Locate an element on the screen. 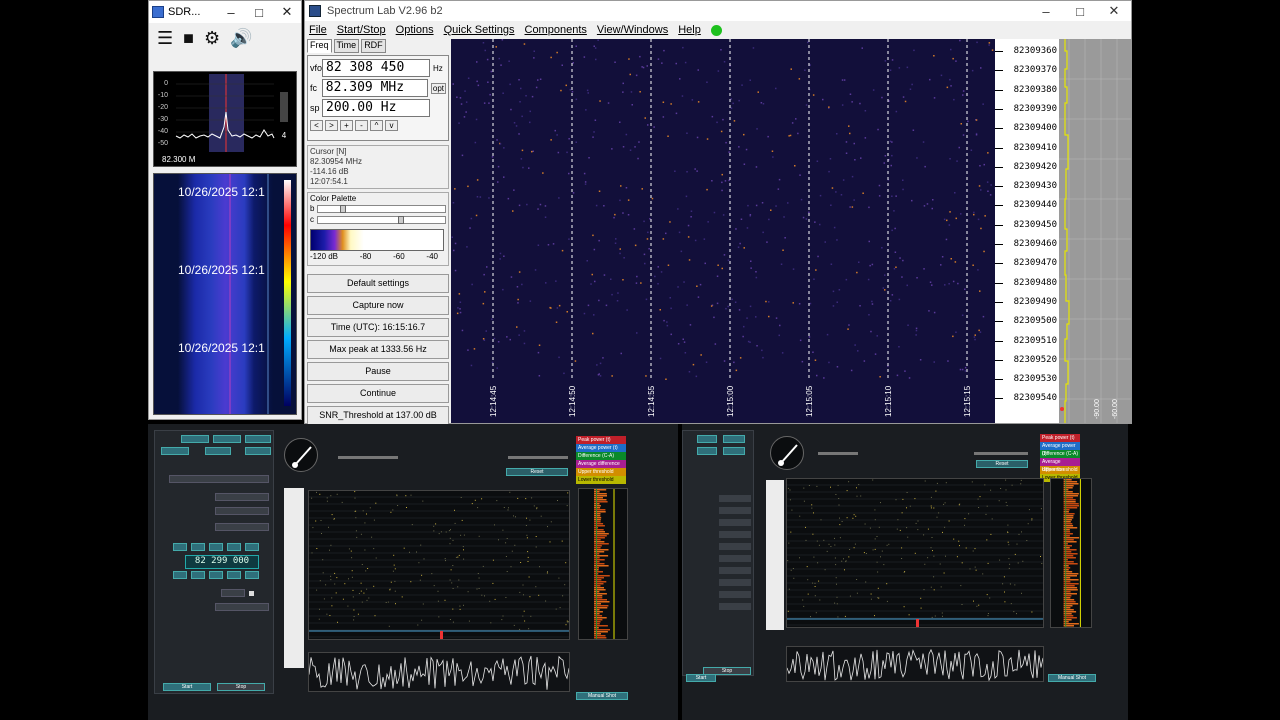 The image size is (1280, 720). brightness-thumb is located at coordinates (343, 208).